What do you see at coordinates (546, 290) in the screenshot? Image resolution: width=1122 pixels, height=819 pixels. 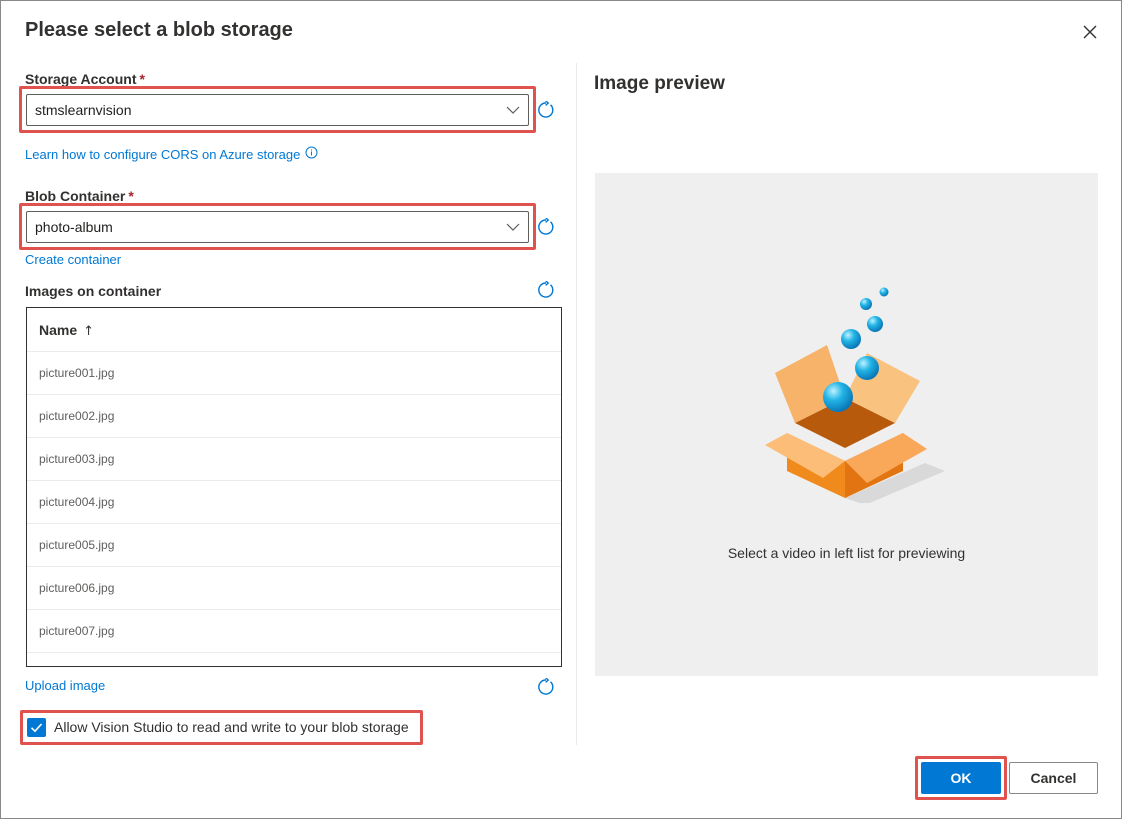 I see `refresh-images-icon` at bounding box center [546, 290].